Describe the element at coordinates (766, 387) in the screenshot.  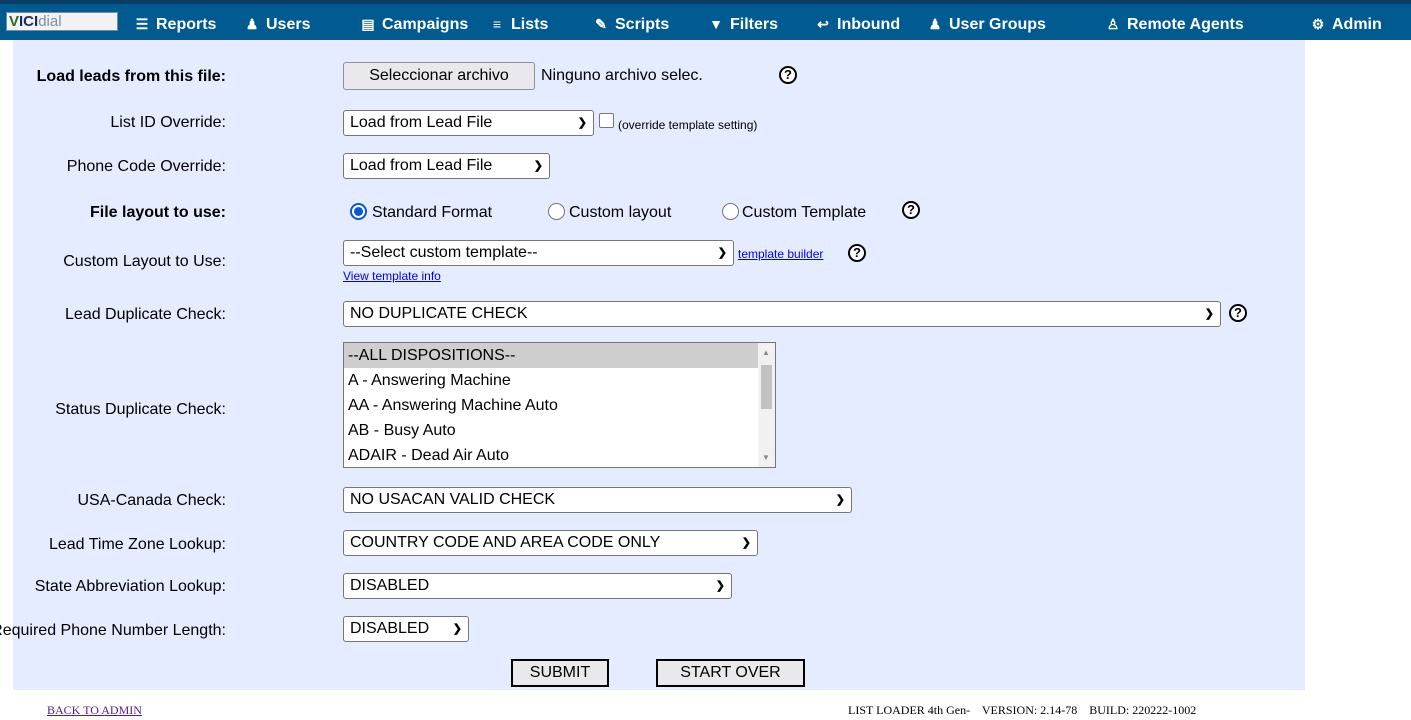
I see `scrollbar-thumb` at that location.